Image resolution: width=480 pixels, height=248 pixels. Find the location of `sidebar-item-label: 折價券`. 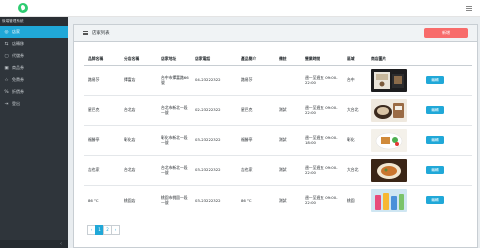

sidebar-item-label: 折價券 is located at coordinates (18, 91).